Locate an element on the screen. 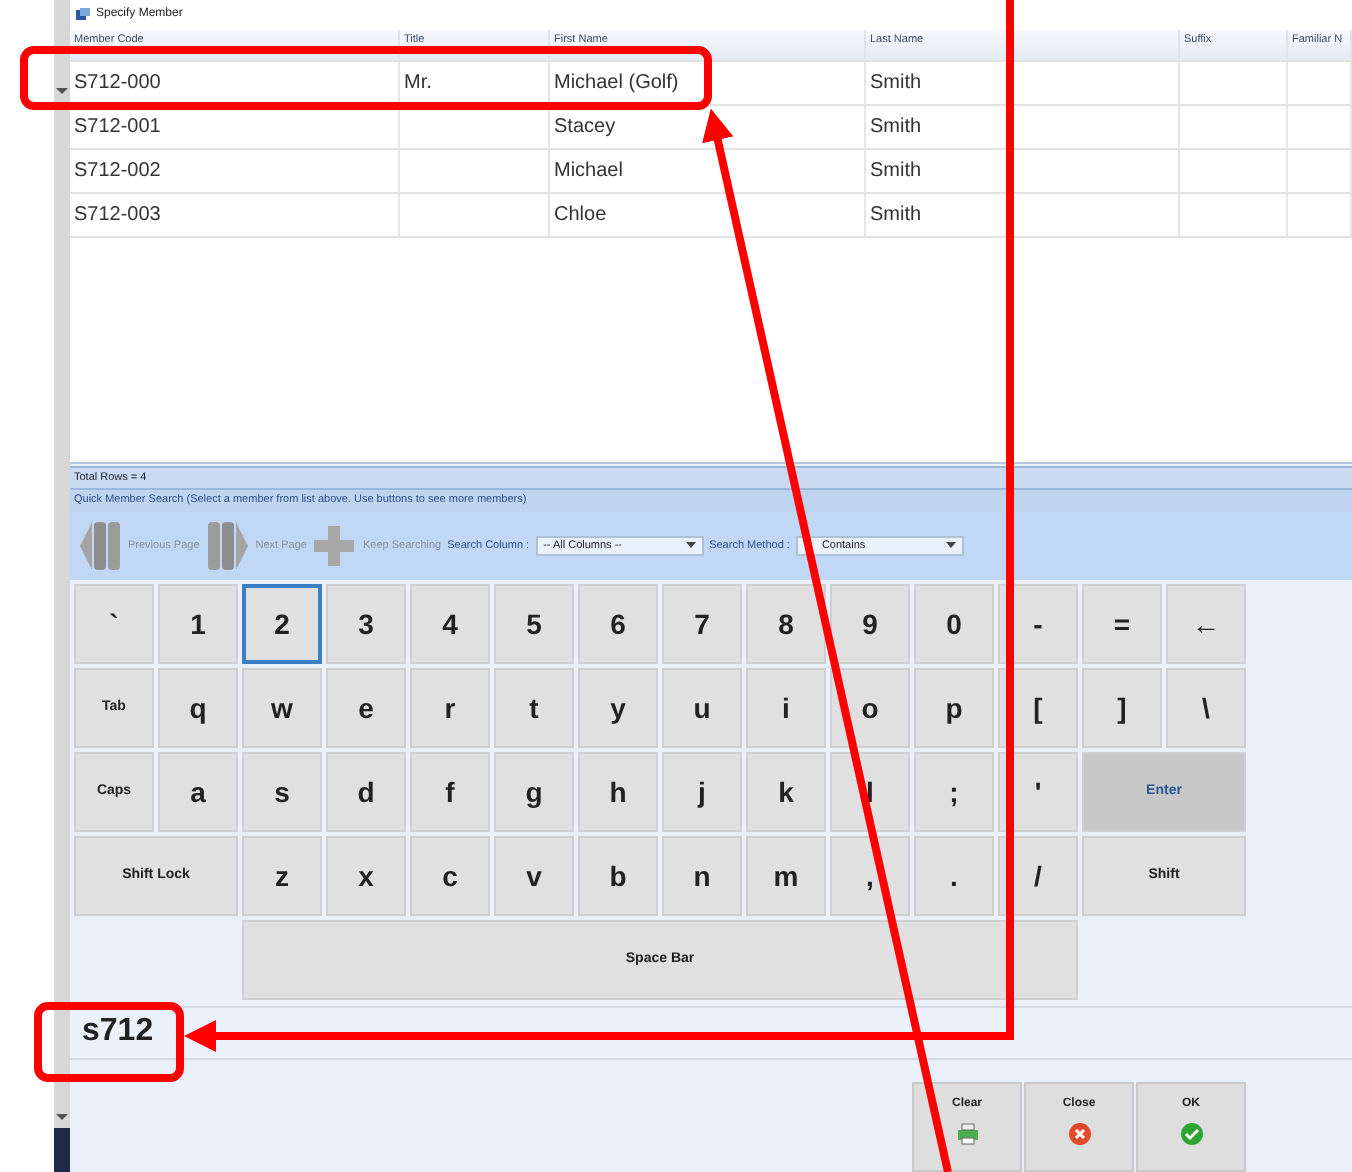 This screenshot has width=1352, height=1172. keyboard-key: u is located at coordinates (702, 707).